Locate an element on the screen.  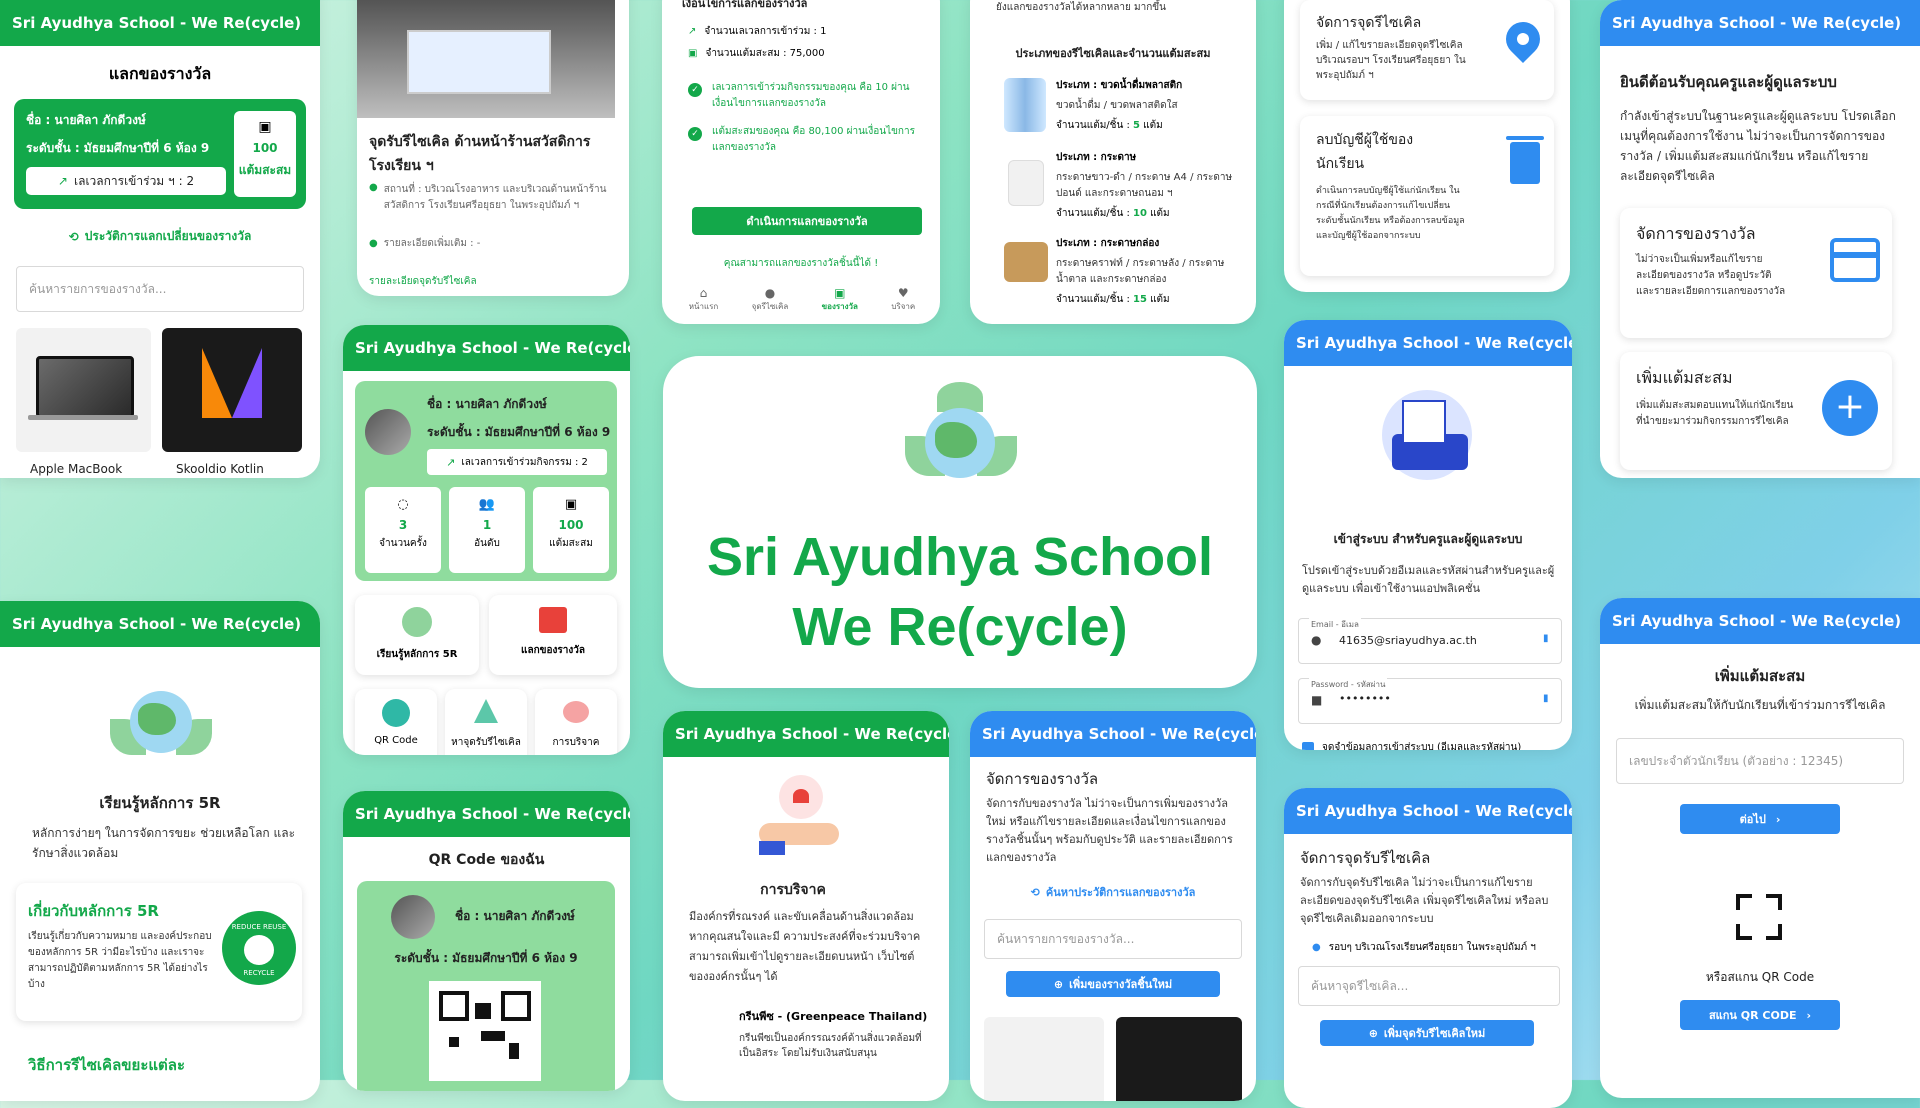
scan-qr-button: สแกน QR CODE › is located at coordinates (1760, 1015).